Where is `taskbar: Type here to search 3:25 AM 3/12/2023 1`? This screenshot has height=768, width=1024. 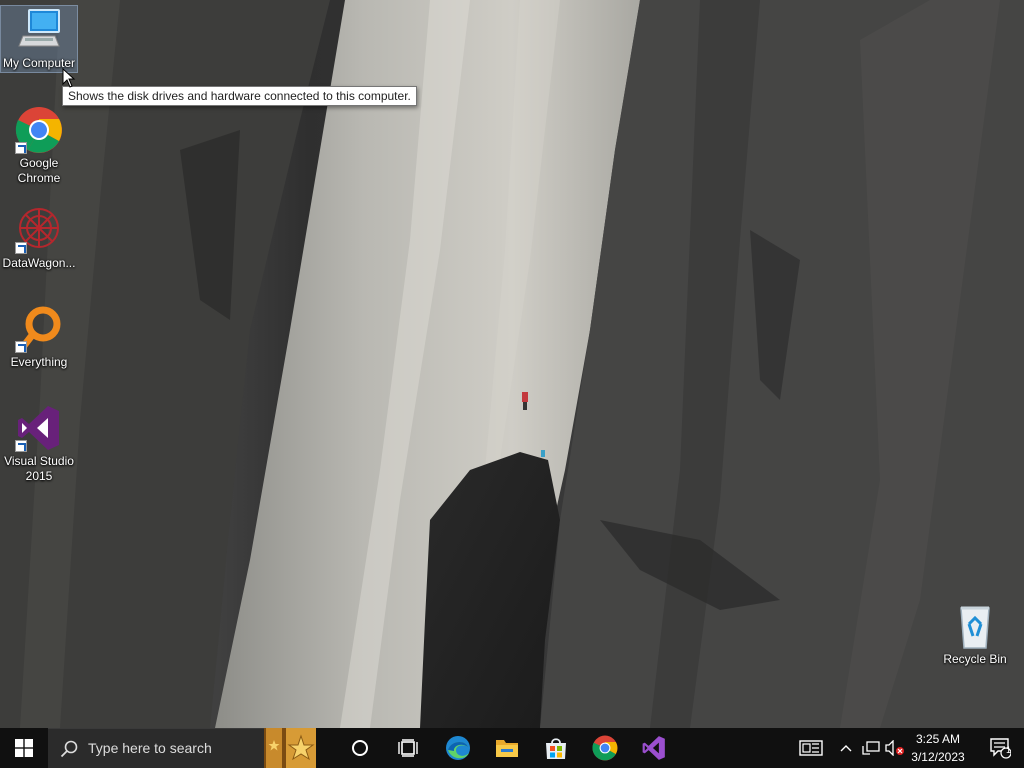 taskbar: Type here to search 3:25 AM 3/12/2023 1 is located at coordinates (512, 748).